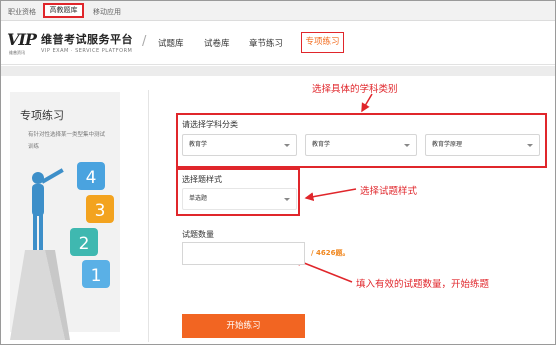 The height and width of the screenshot is (345, 556). What do you see at coordinates (243, 326) in the screenshot?
I see `start-practice-button: 开始练习` at bounding box center [243, 326].